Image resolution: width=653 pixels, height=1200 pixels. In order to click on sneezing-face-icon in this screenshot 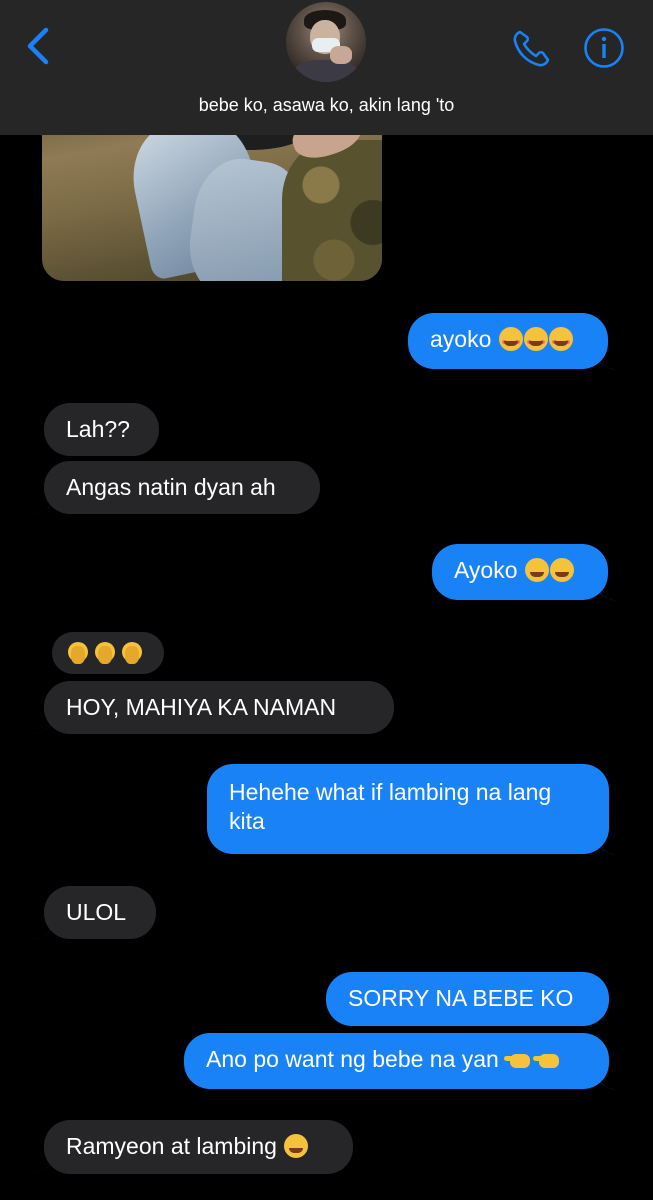, I will do `click(296, 1149)`.